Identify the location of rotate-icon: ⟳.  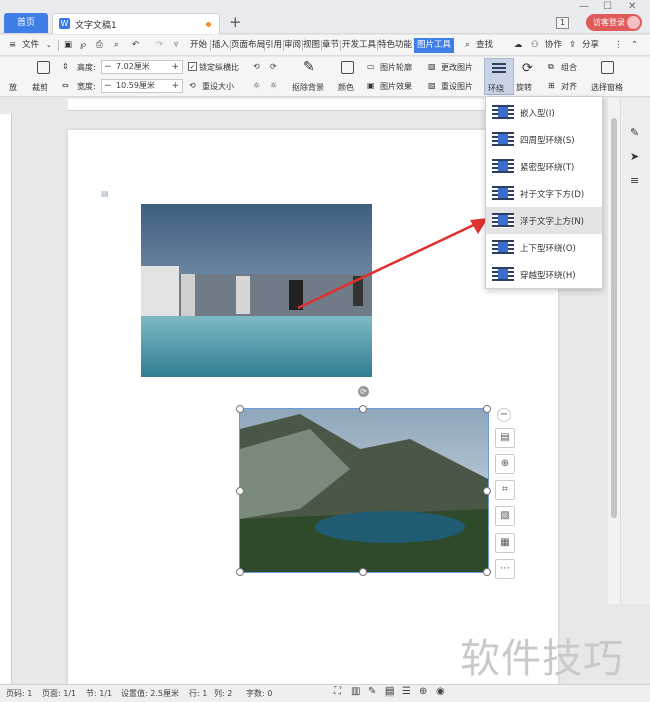
(527, 68).